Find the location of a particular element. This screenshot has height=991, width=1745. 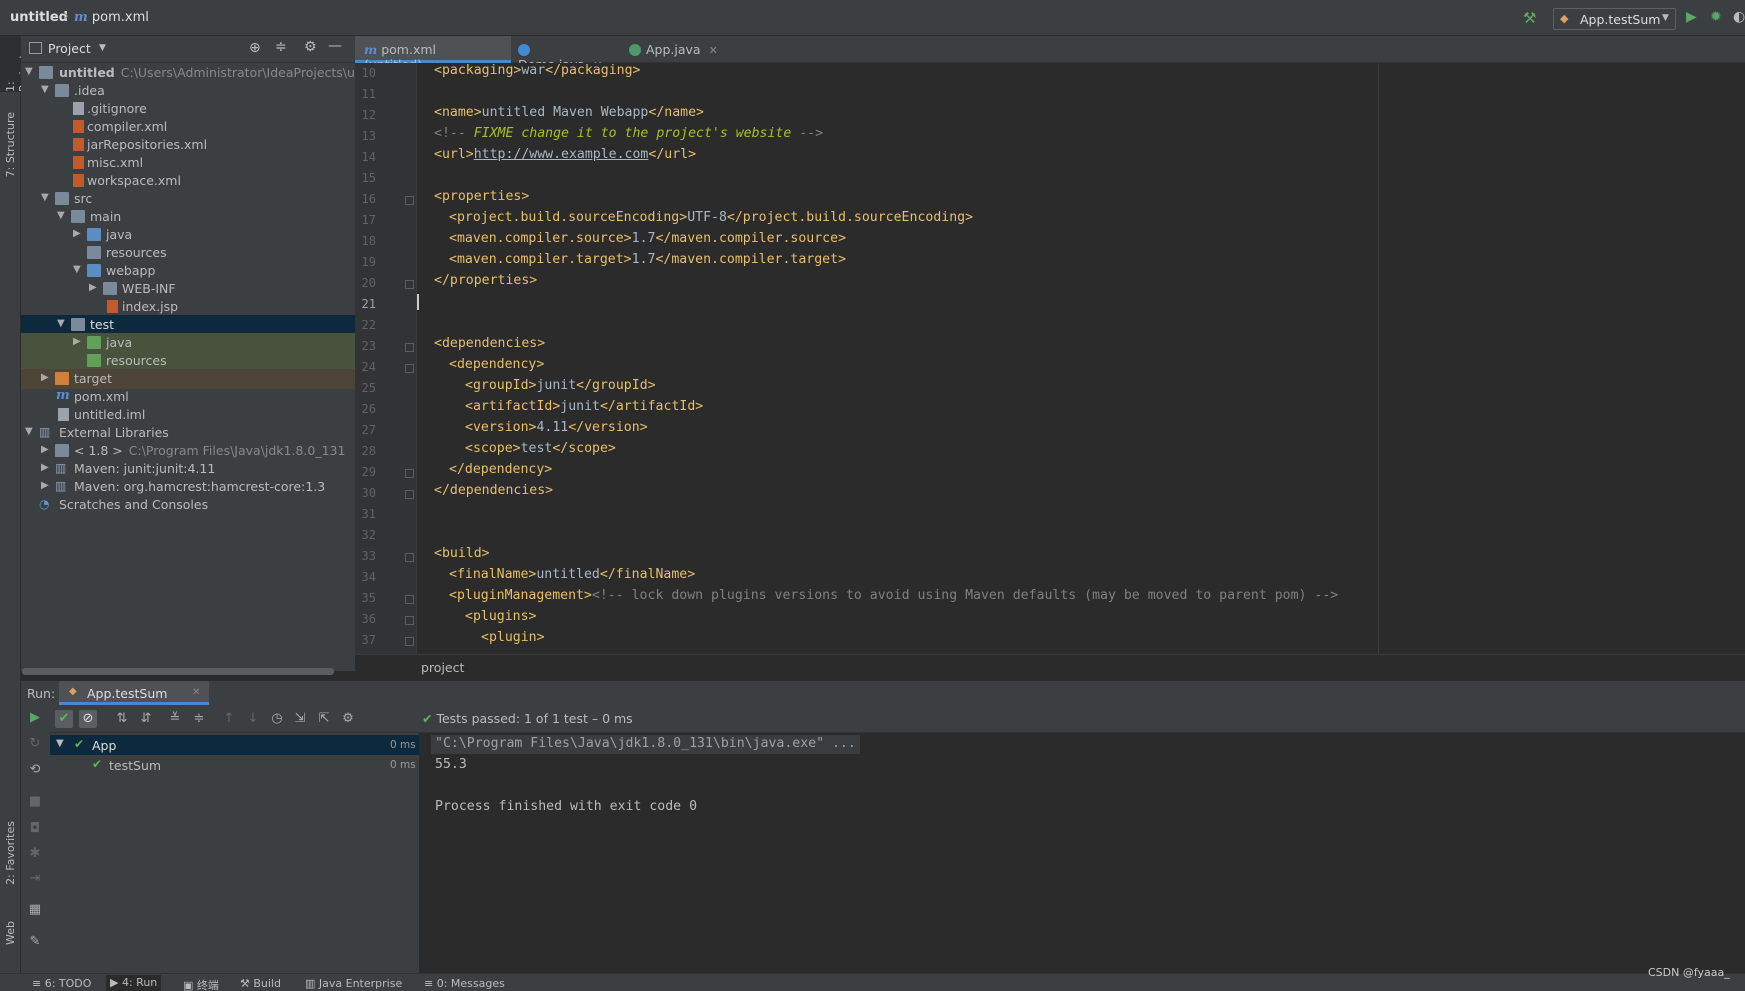

build-hammer-icon: ⚒ is located at coordinates (1529, 18).